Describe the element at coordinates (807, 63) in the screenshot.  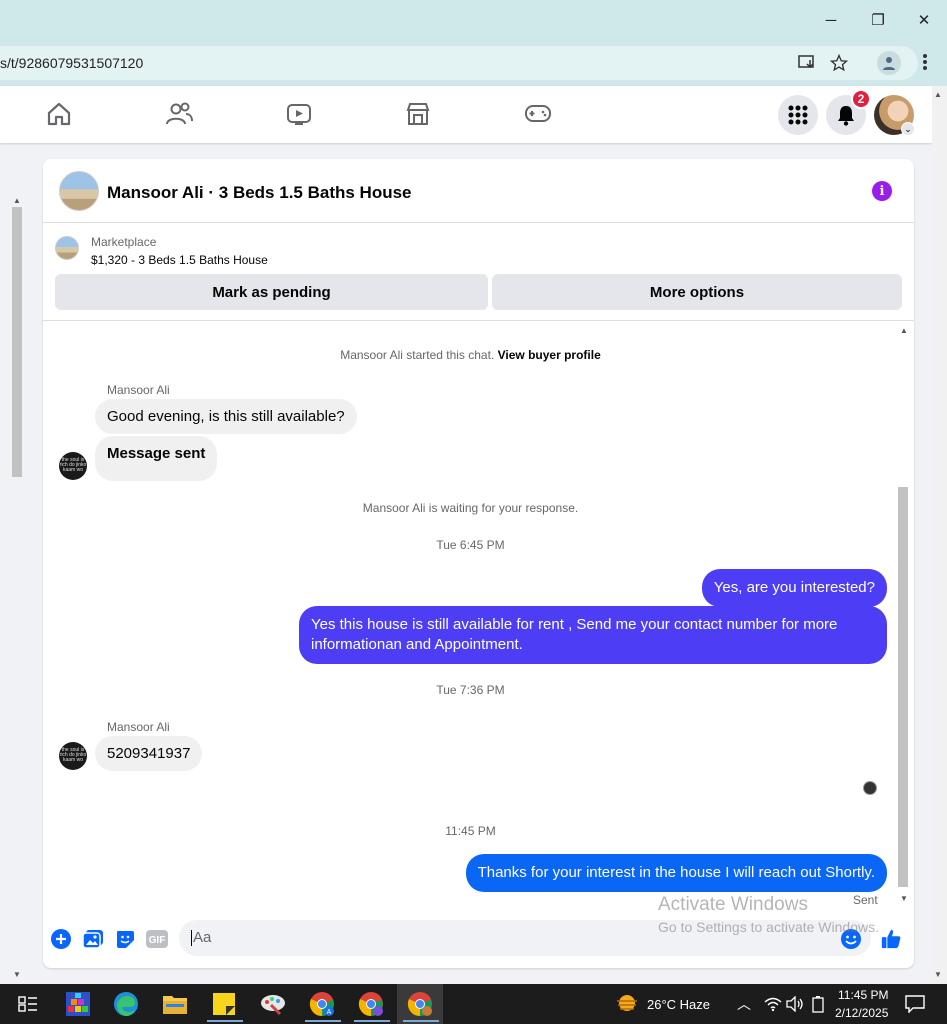
I see `install-app-icon` at that location.